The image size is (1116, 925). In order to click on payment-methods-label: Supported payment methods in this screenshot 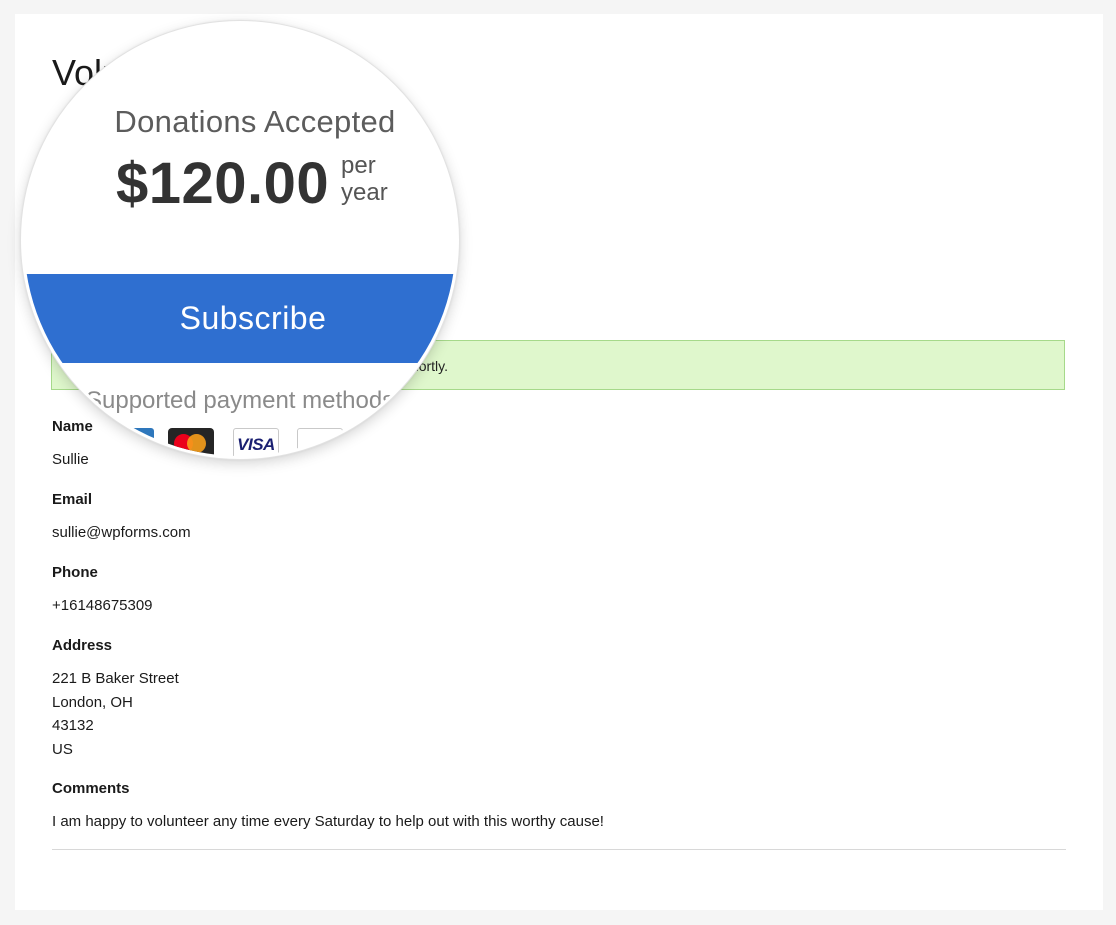, I will do `click(240, 400)`.